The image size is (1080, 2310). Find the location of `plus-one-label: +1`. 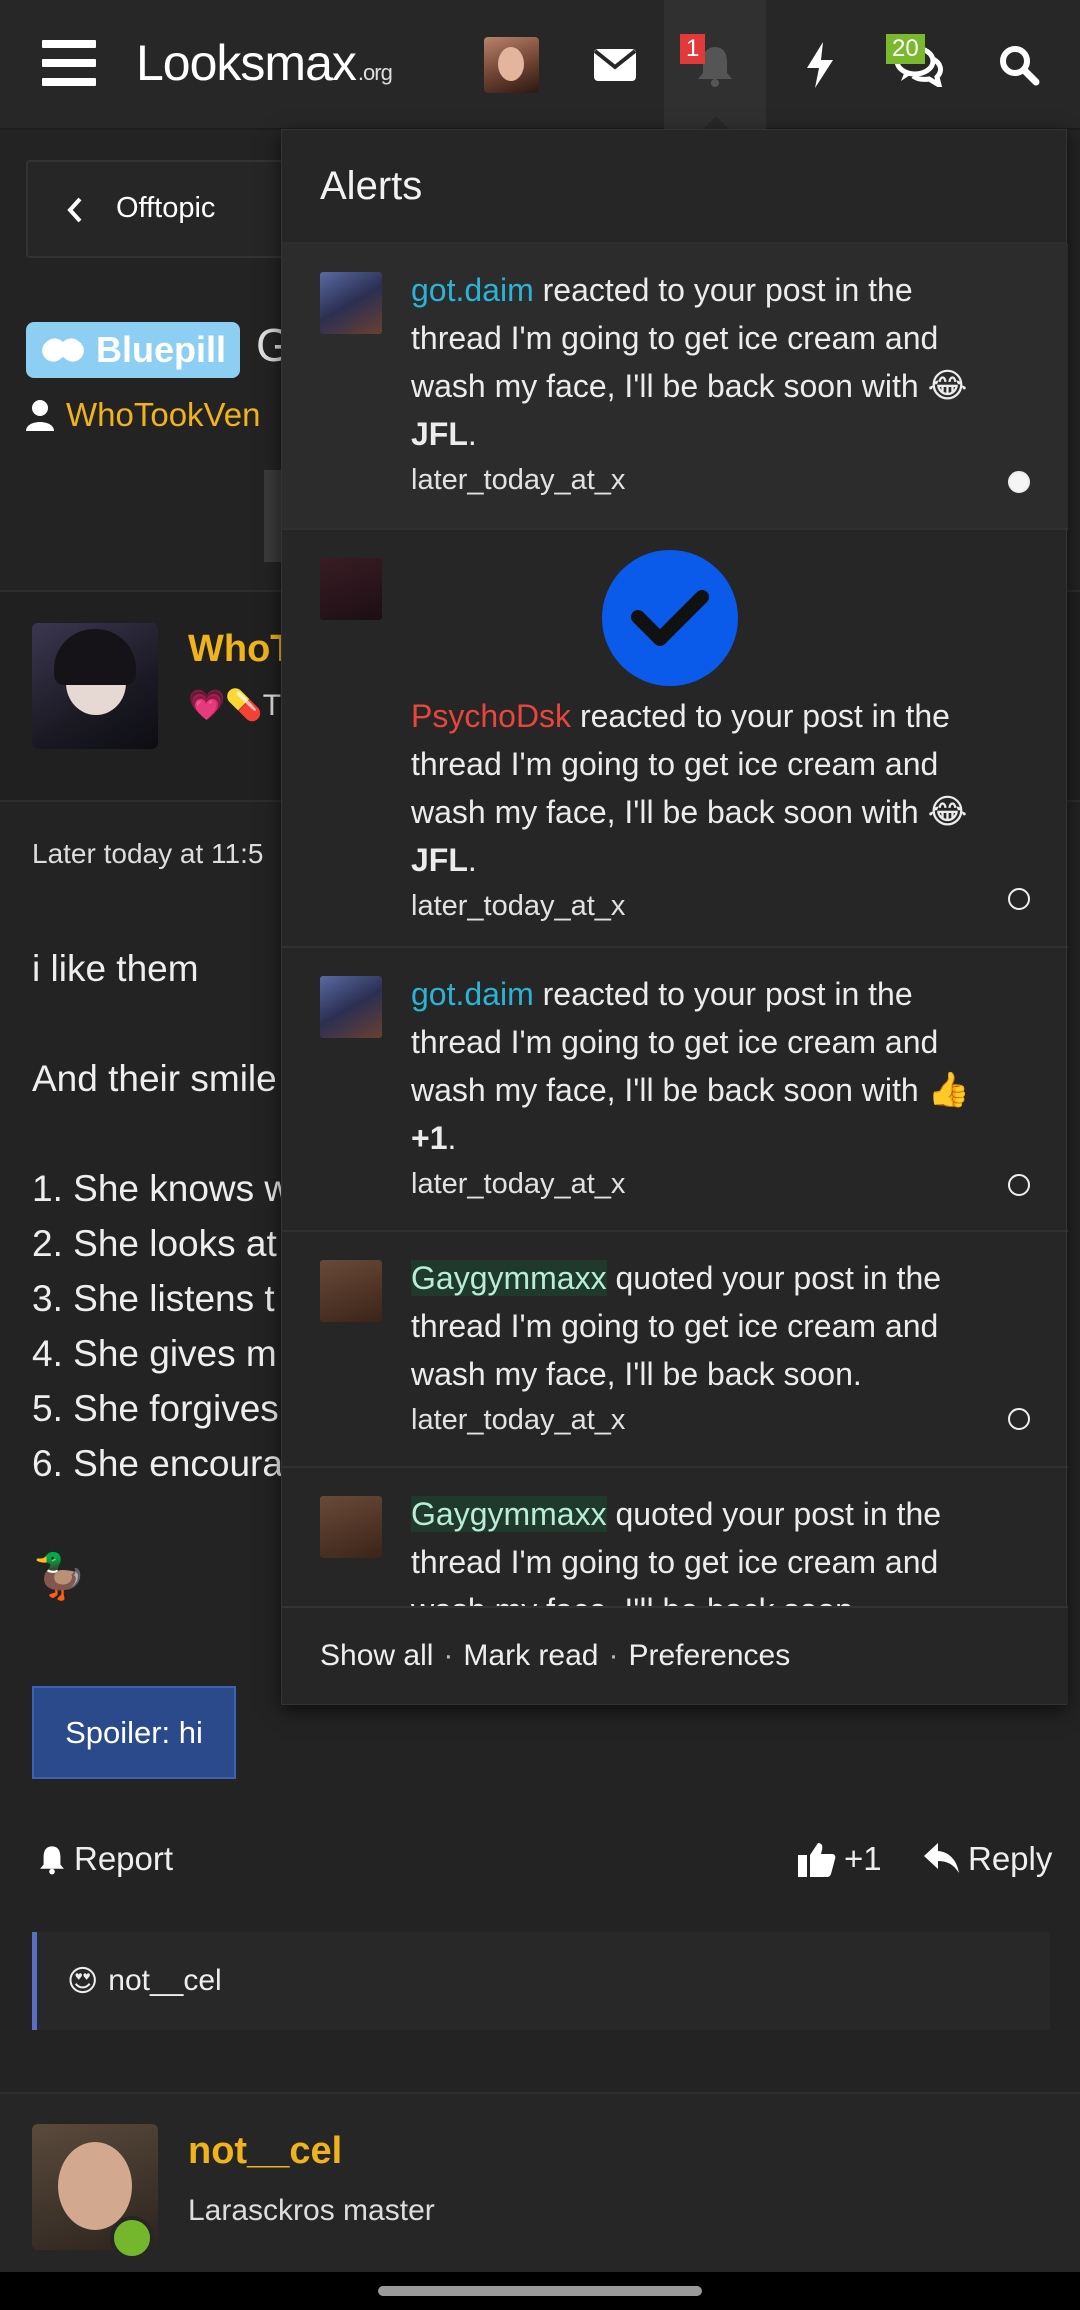

plus-one-label: +1 is located at coordinates (863, 1858).